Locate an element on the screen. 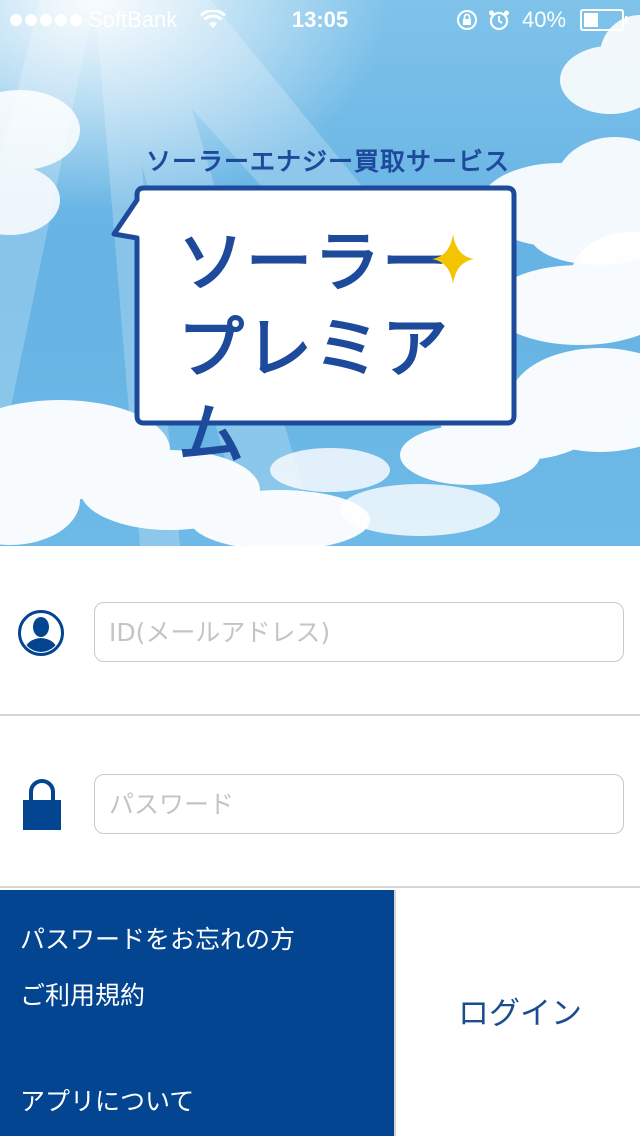  id-row is located at coordinates (320, 631).